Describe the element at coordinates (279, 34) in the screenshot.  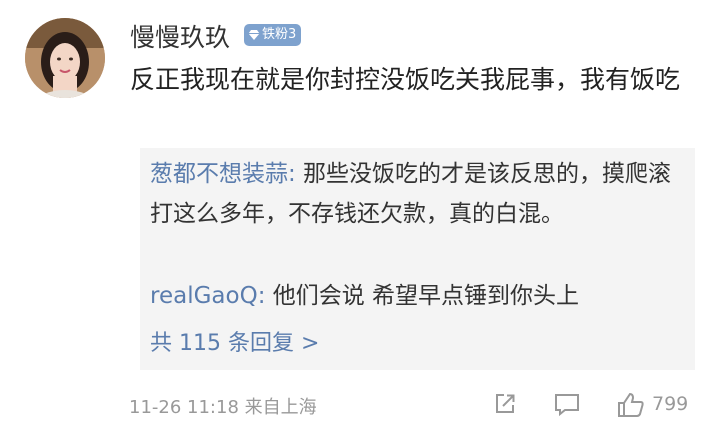
I see `badge-label: 铁粉3` at that location.